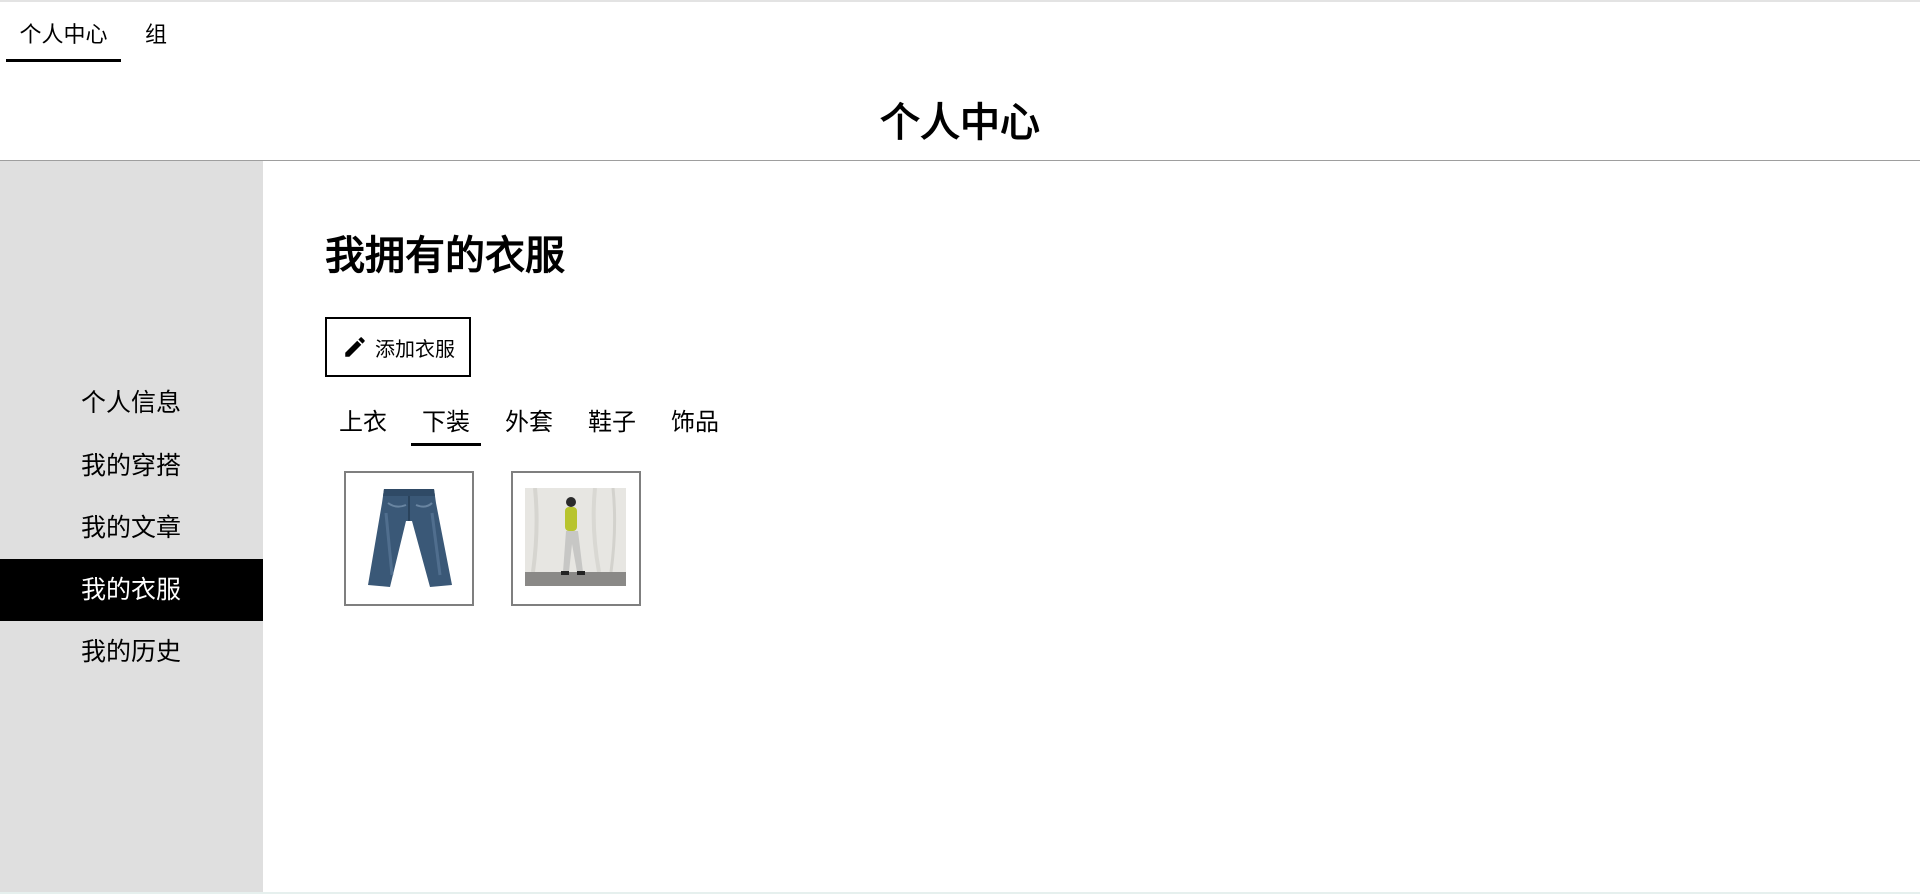  Describe the element at coordinates (695, 424) in the screenshot. I see `tab-accessories: 饰品` at that location.